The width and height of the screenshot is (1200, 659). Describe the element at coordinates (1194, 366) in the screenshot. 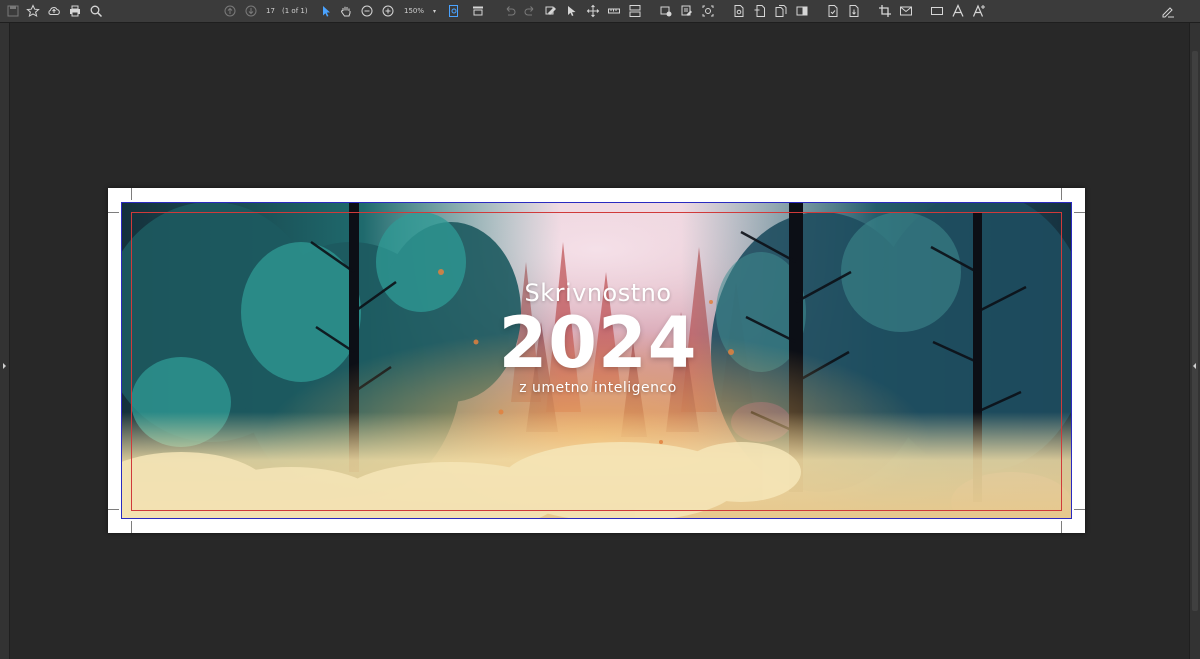

I see `expand-right-panel-icon` at that location.